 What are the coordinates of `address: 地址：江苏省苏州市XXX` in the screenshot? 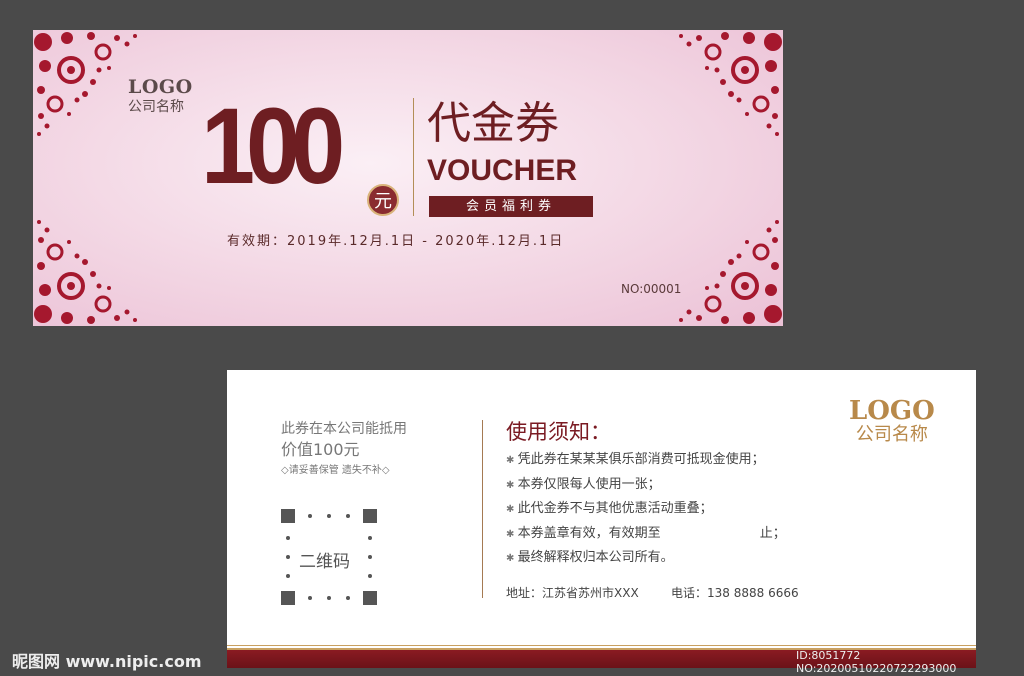 It's located at (572, 593).